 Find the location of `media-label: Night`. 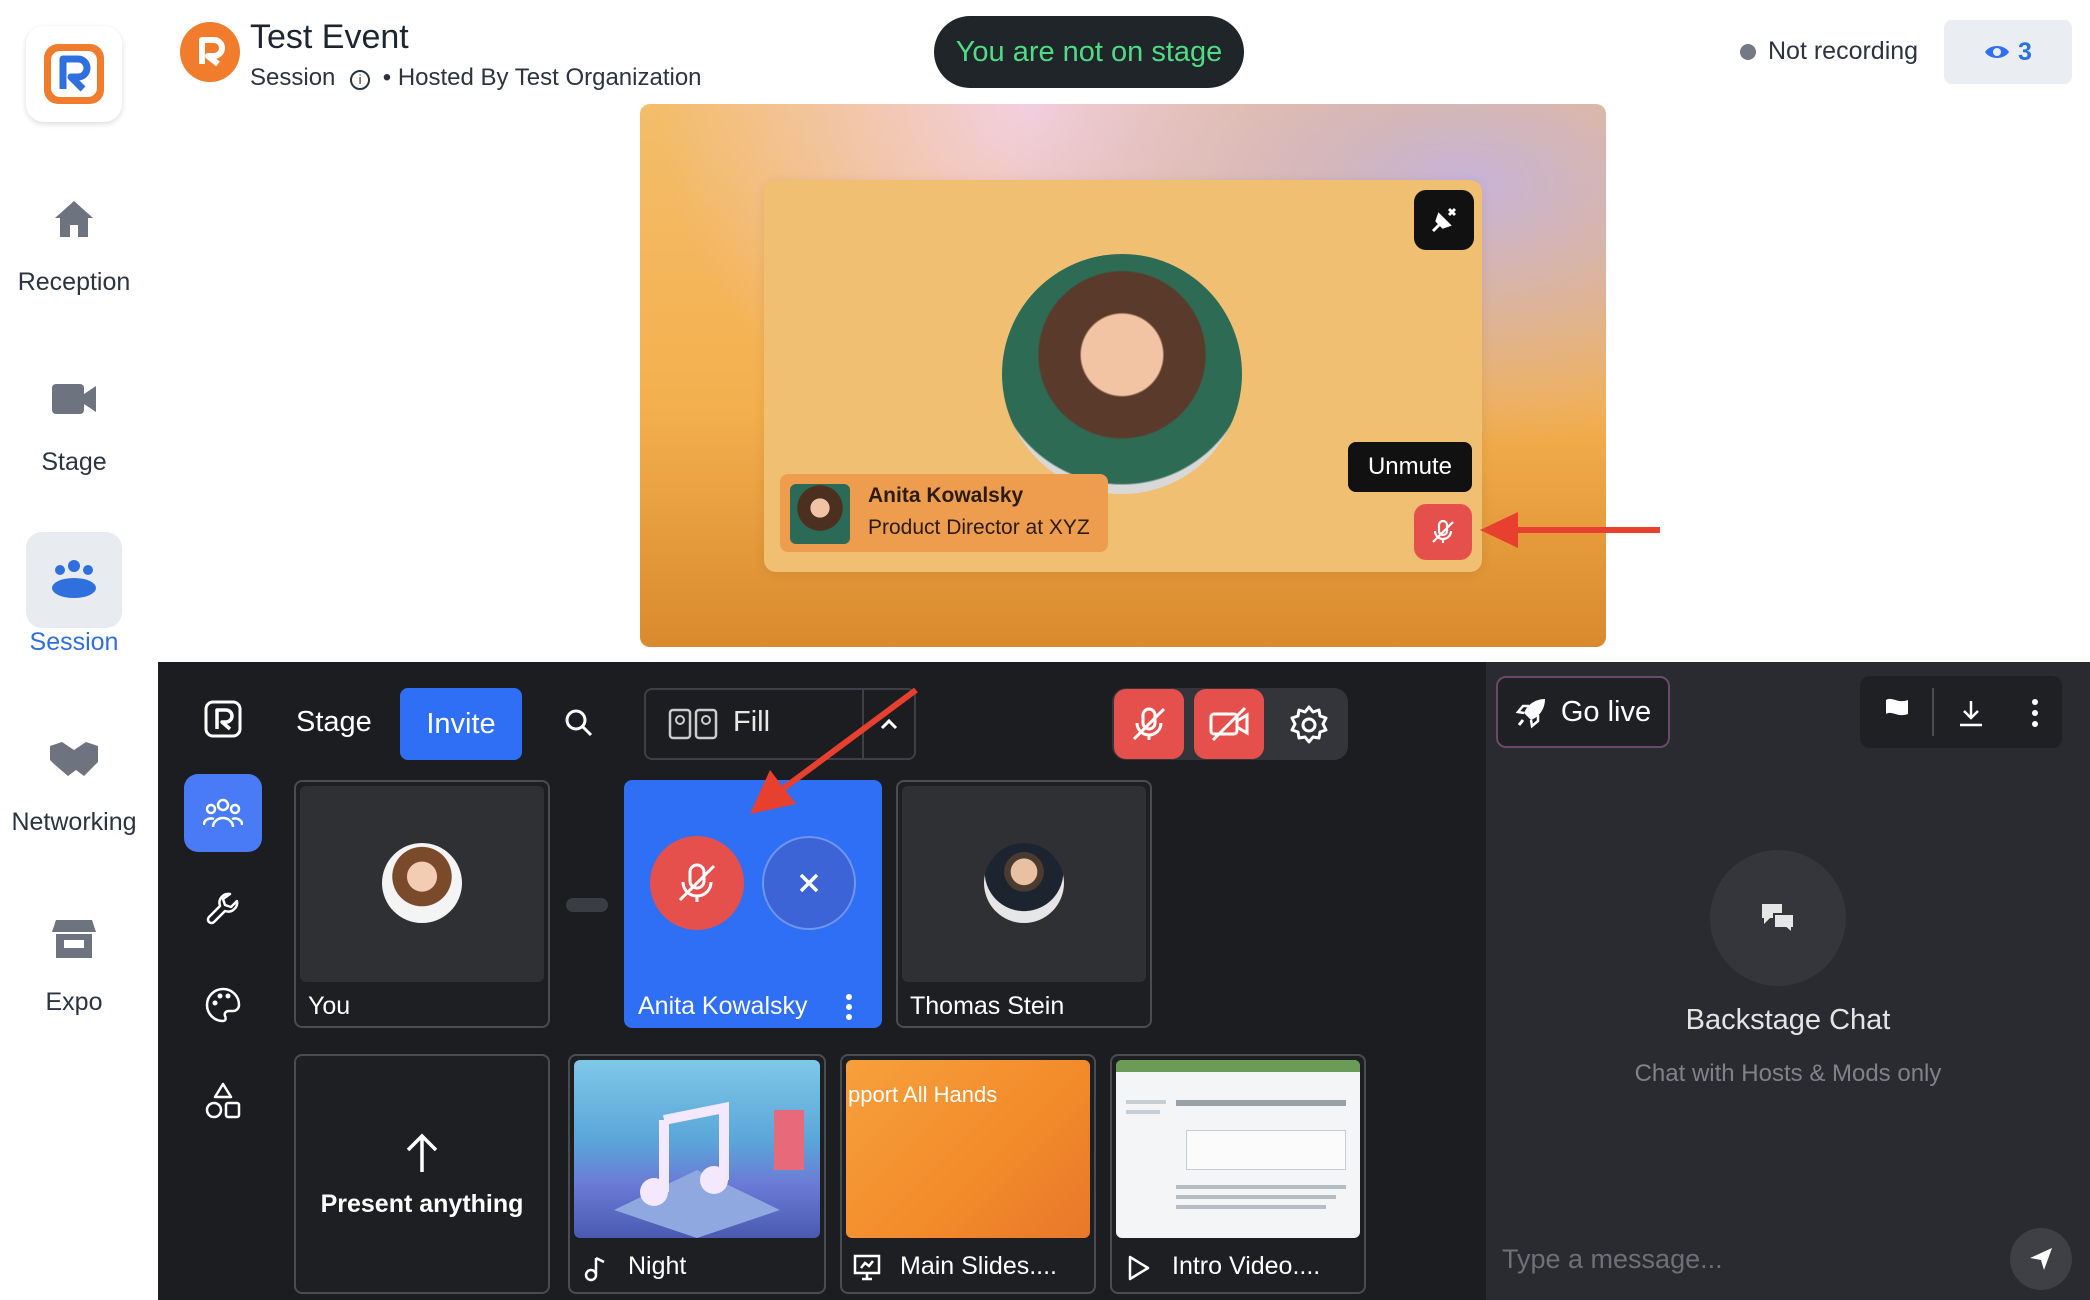

media-label: Night is located at coordinates (657, 1266).